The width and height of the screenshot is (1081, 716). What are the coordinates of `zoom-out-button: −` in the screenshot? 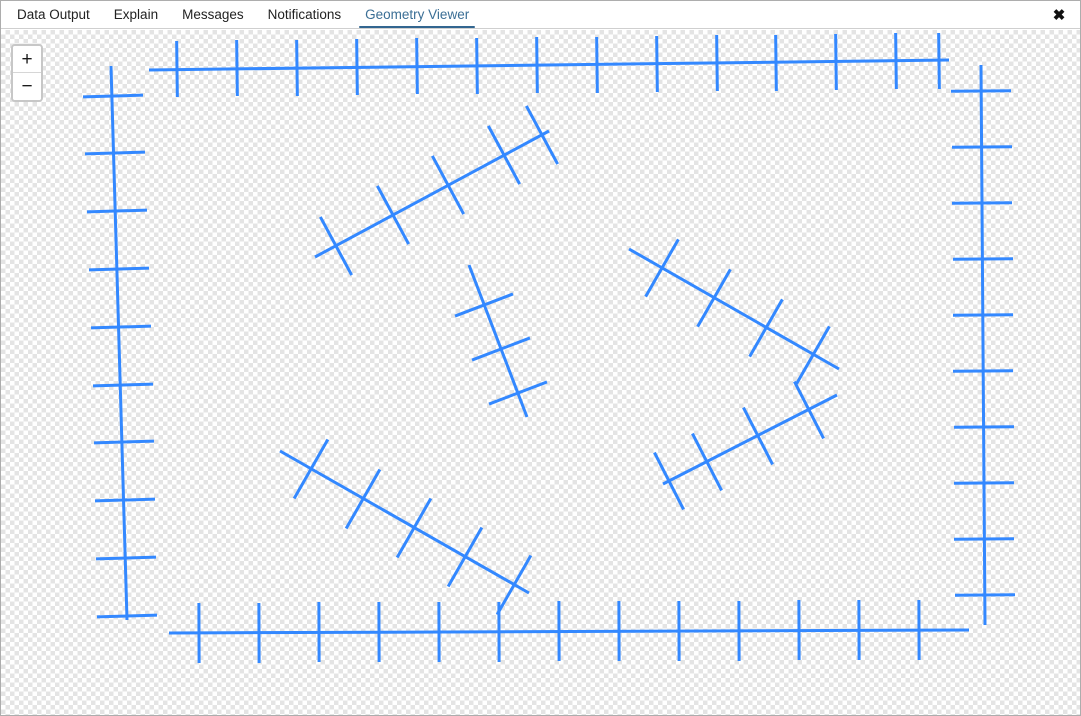 It's located at (27, 86).